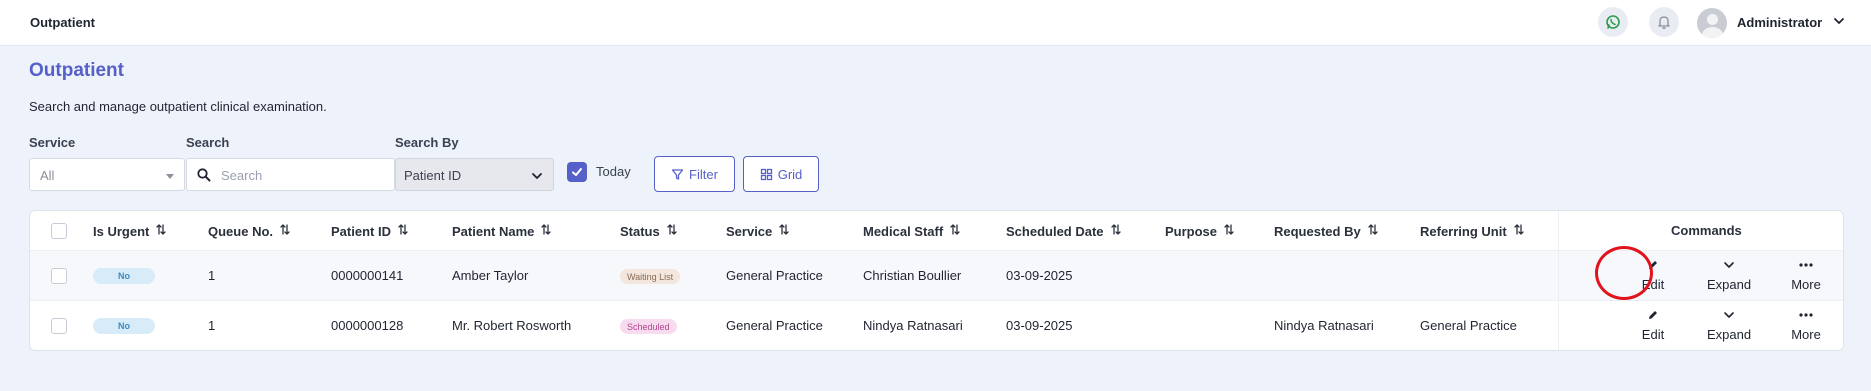 The width and height of the screenshot is (1871, 391). Describe the element at coordinates (474, 174) in the screenshot. I see `search-by-select: Patient ID` at that location.